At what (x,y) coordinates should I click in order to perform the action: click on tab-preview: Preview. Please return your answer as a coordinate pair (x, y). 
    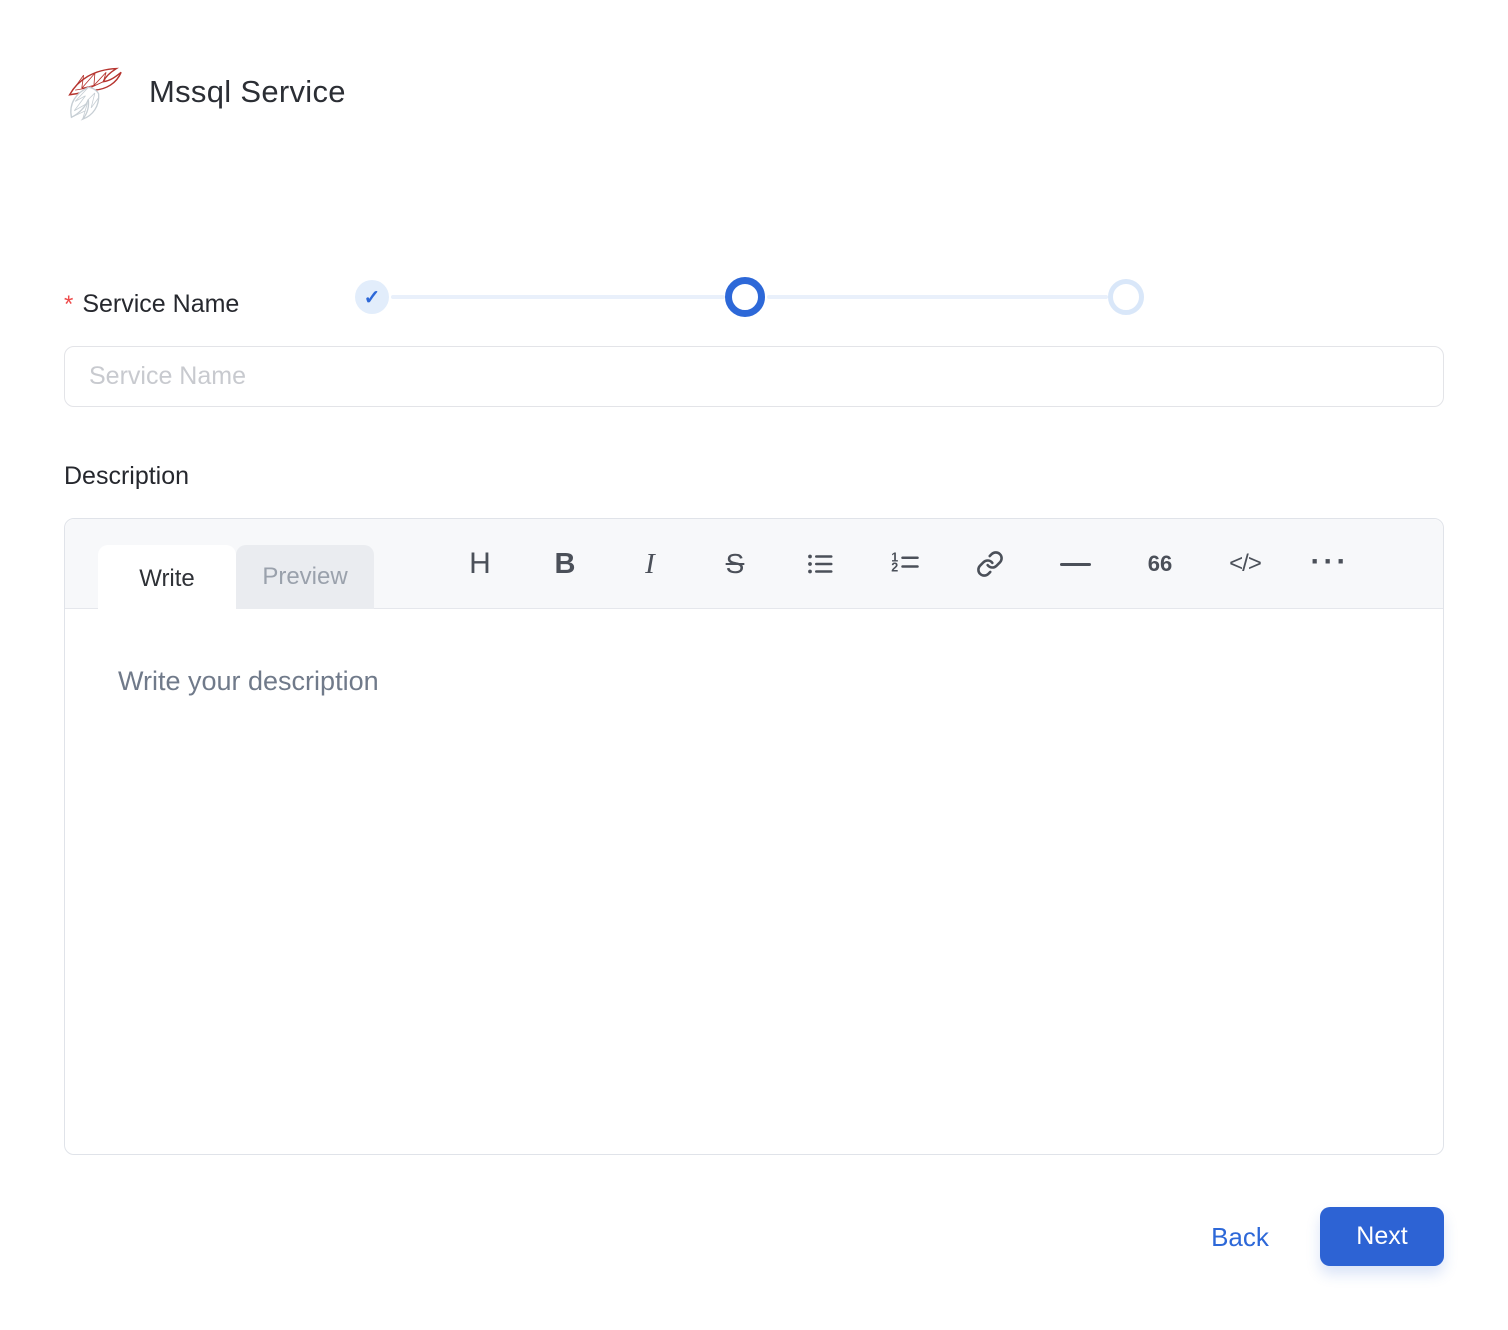
    Looking at the image, I should click on (305, 577).